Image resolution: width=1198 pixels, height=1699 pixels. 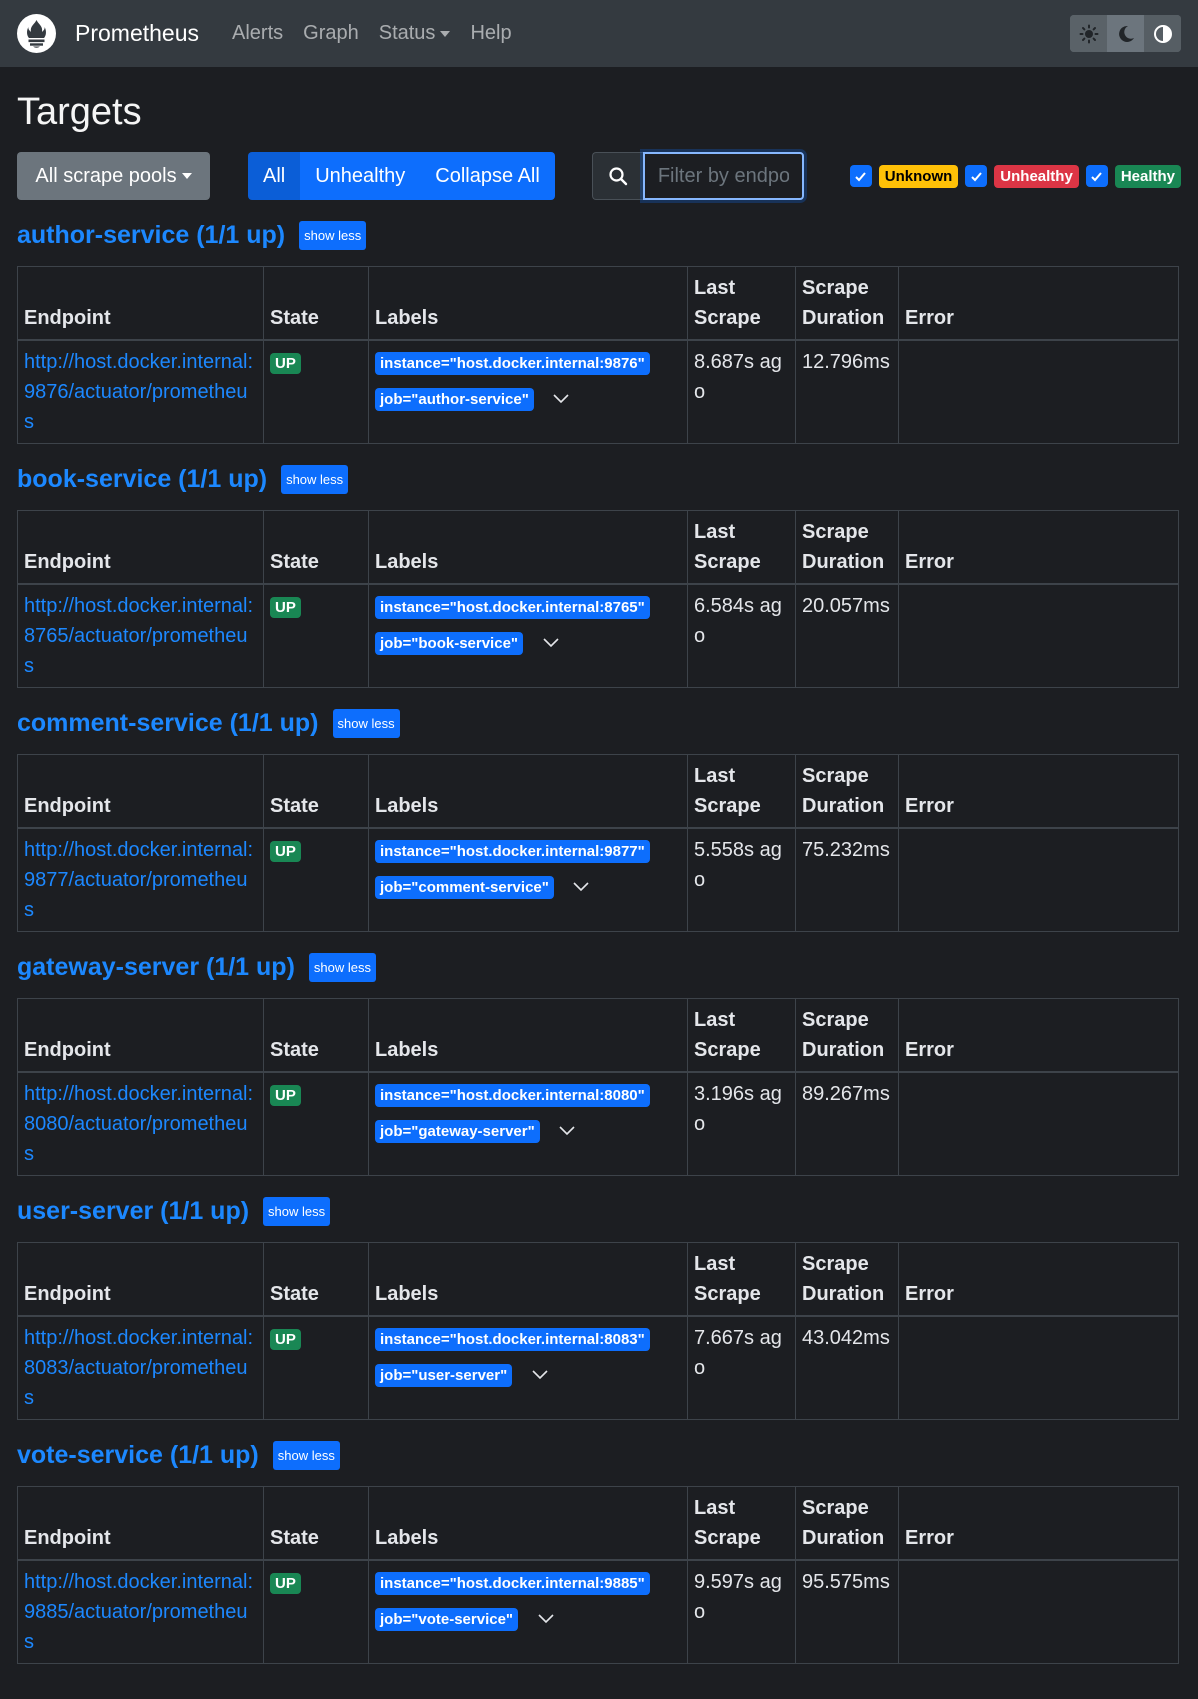 I want to click on brand-link: Prometheus, so click(x=137, y=33).